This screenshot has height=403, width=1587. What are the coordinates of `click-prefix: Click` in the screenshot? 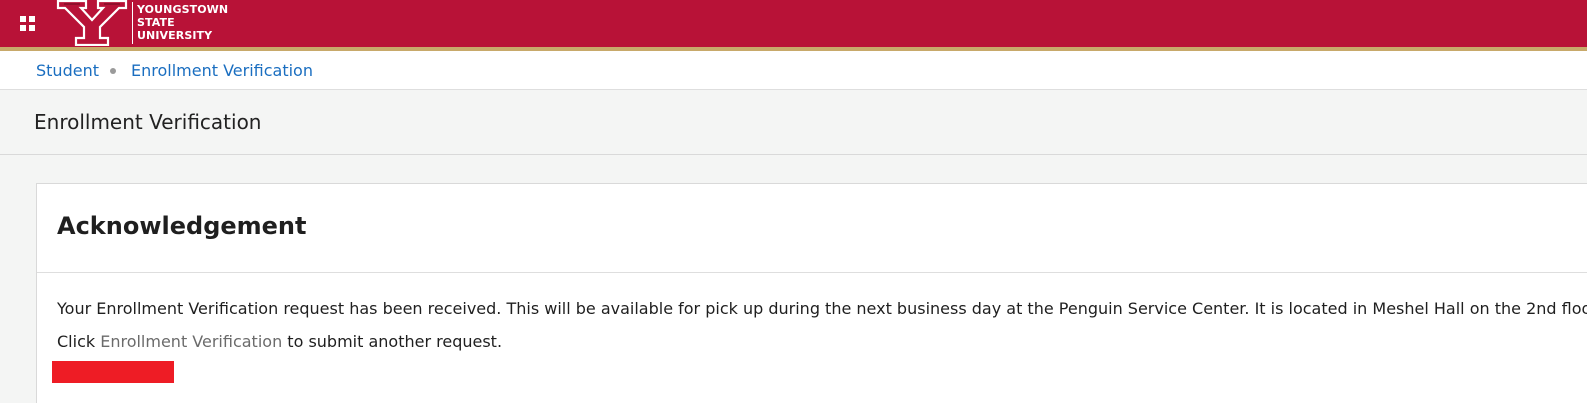 It's located at (76, 341).